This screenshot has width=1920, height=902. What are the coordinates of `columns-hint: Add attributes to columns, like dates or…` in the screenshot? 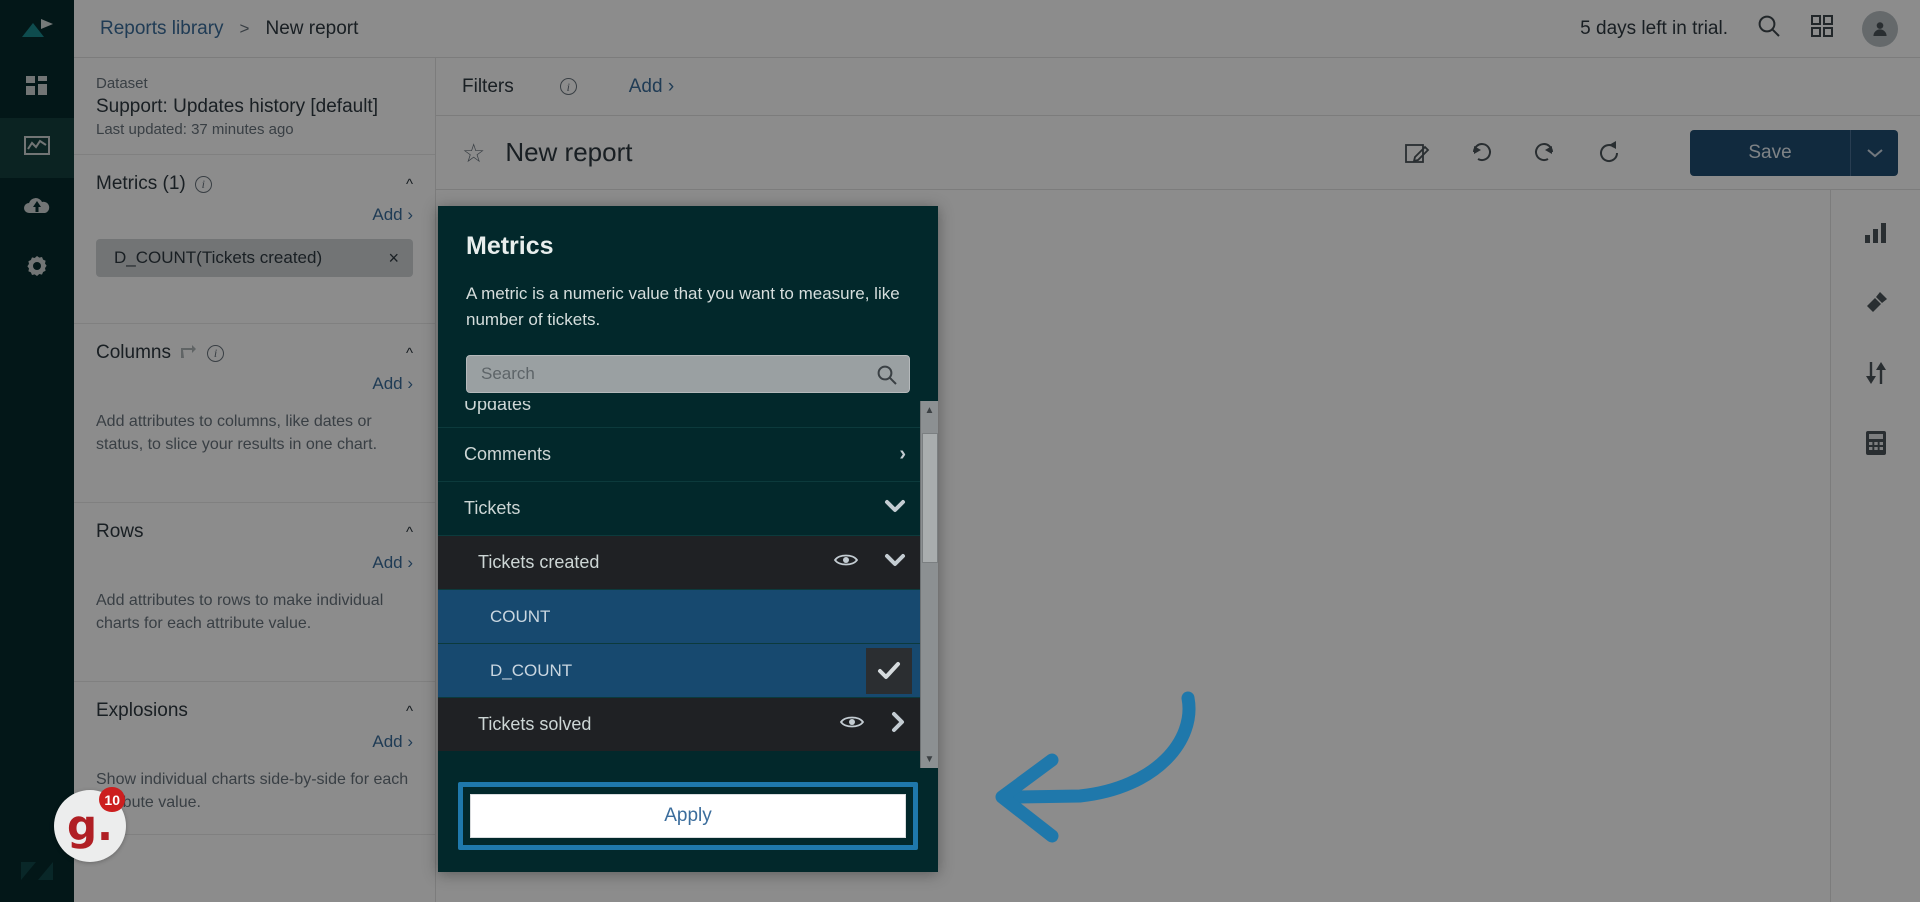 It's located at (237, 433).